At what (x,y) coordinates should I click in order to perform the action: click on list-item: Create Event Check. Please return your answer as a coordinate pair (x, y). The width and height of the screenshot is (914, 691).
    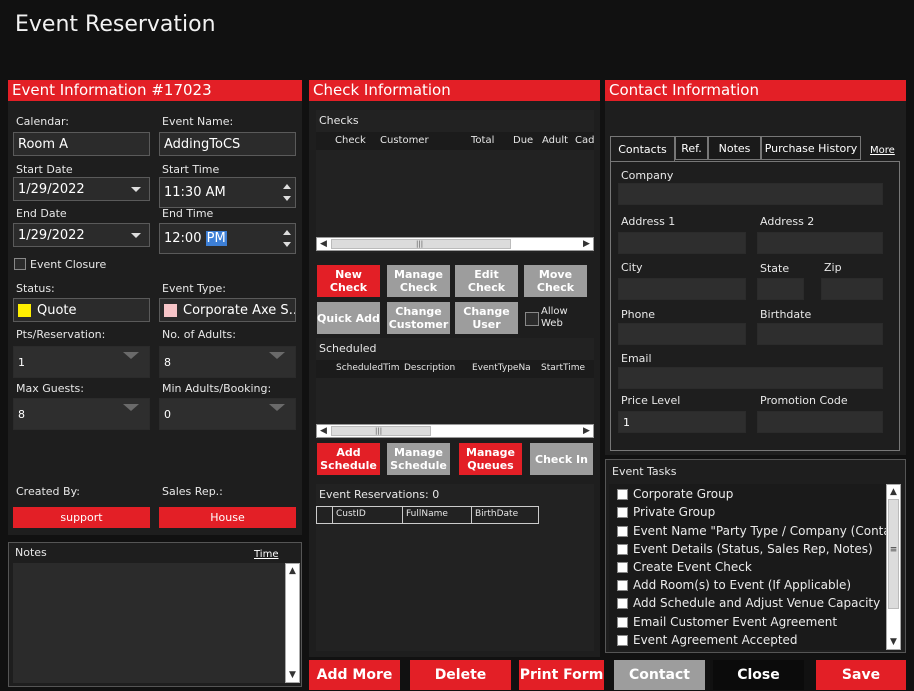
    Looking at the image, I should click on (684, 567).